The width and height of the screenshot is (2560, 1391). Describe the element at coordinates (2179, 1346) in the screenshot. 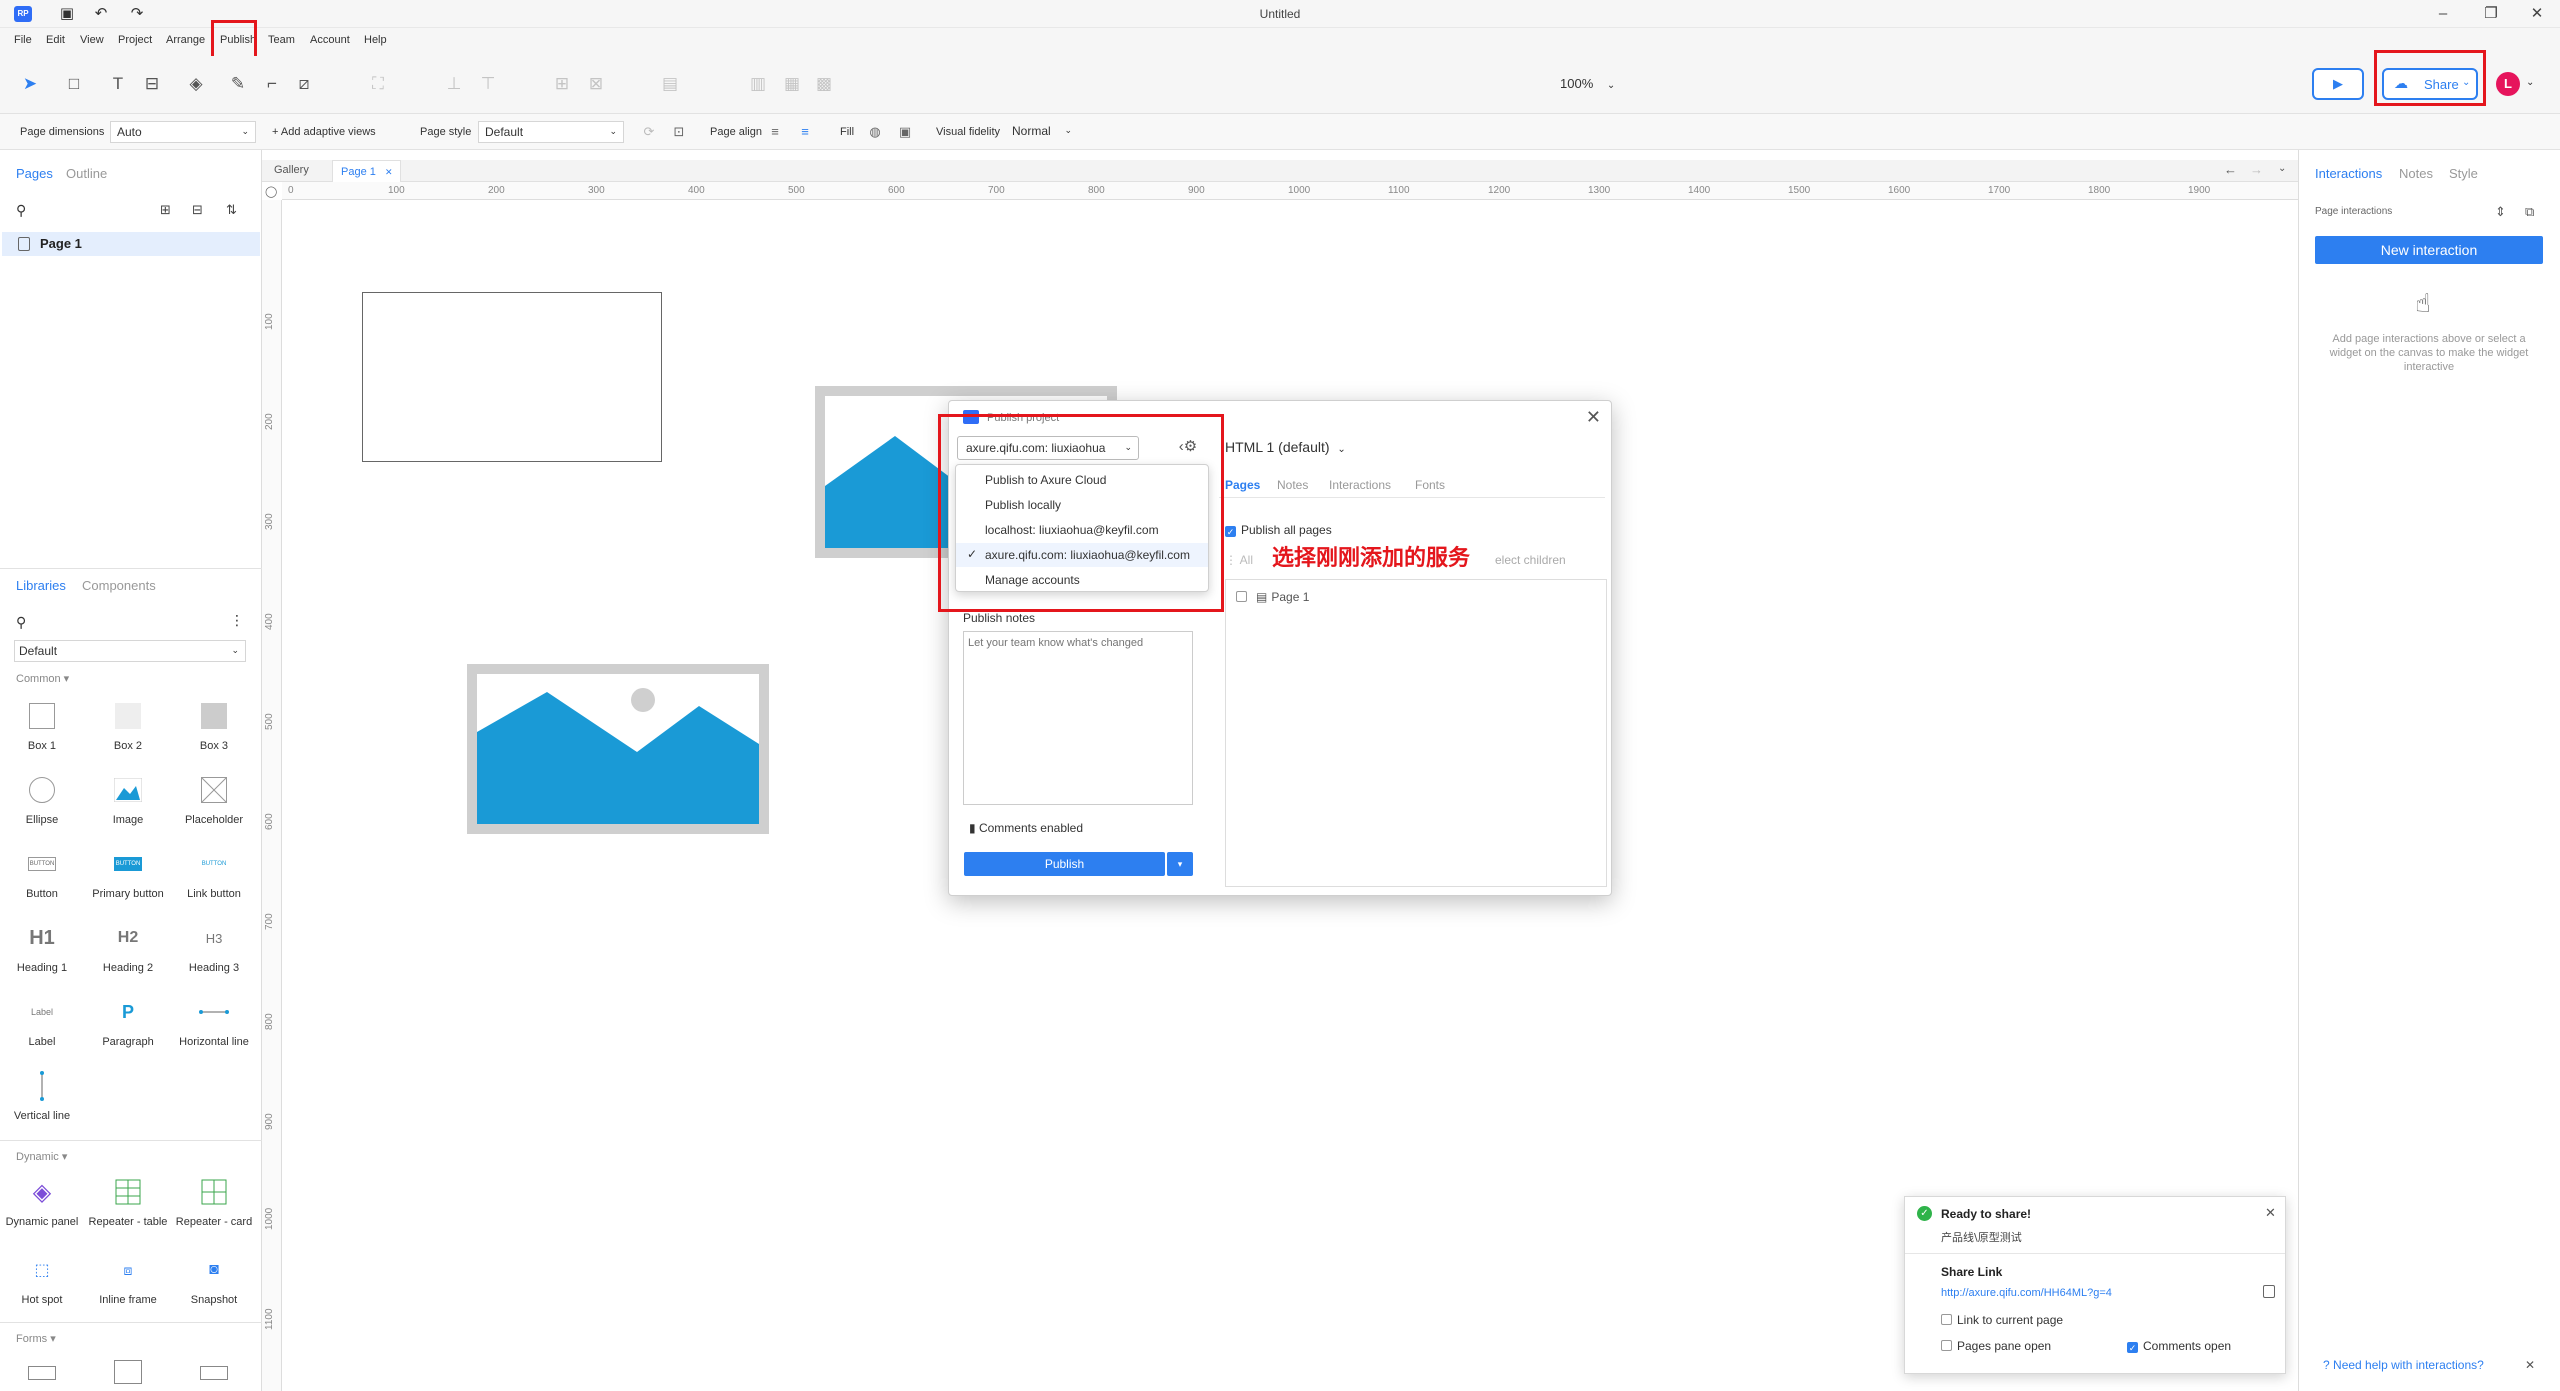

I see `comments-open-checkbox: ✓ Comments open` at that location.